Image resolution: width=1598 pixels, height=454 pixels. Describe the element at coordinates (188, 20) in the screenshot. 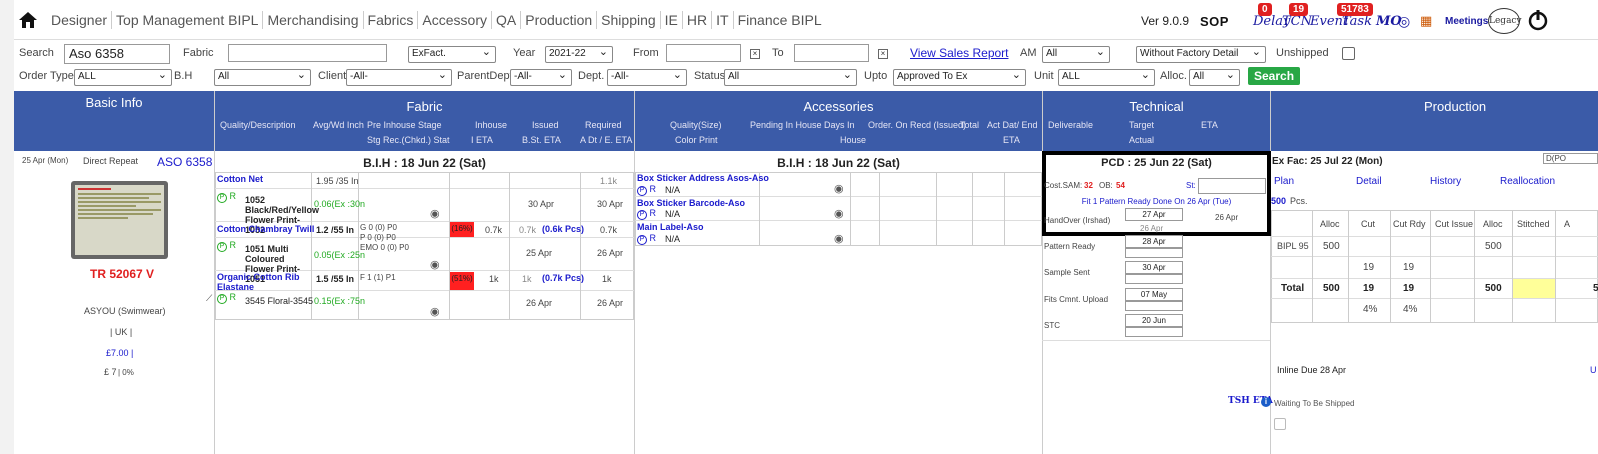

I see `nav-item-top-management: Top Management BIPL` at that location.